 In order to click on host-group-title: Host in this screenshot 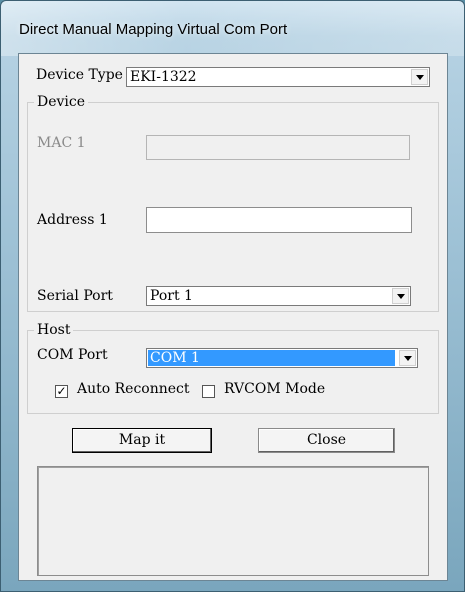, I will do `click(54, 330)`.